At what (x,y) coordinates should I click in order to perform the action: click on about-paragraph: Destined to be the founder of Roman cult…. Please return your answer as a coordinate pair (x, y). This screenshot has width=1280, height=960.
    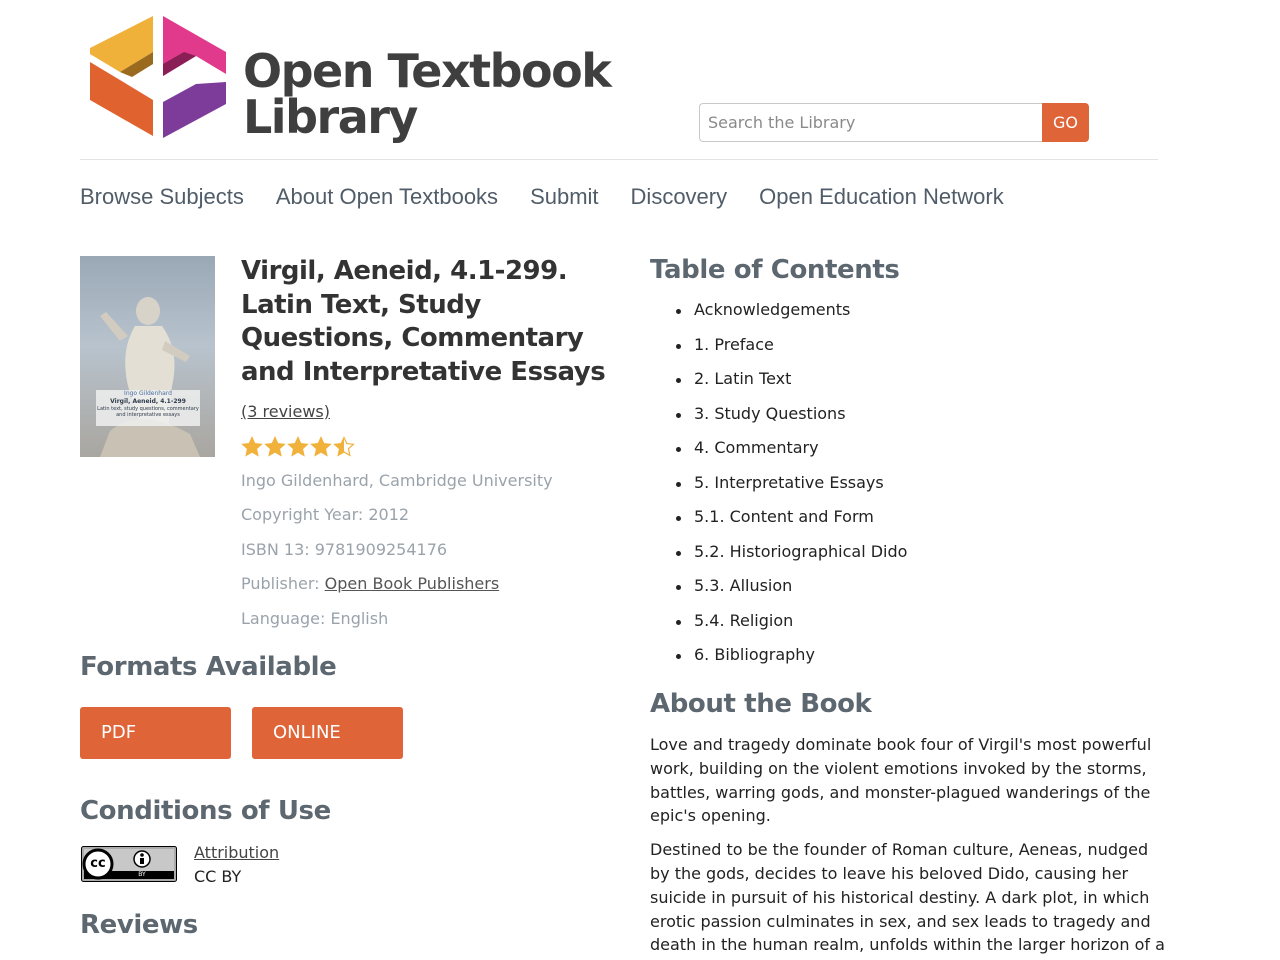
    Looking at the image, I should click on (907, 897).